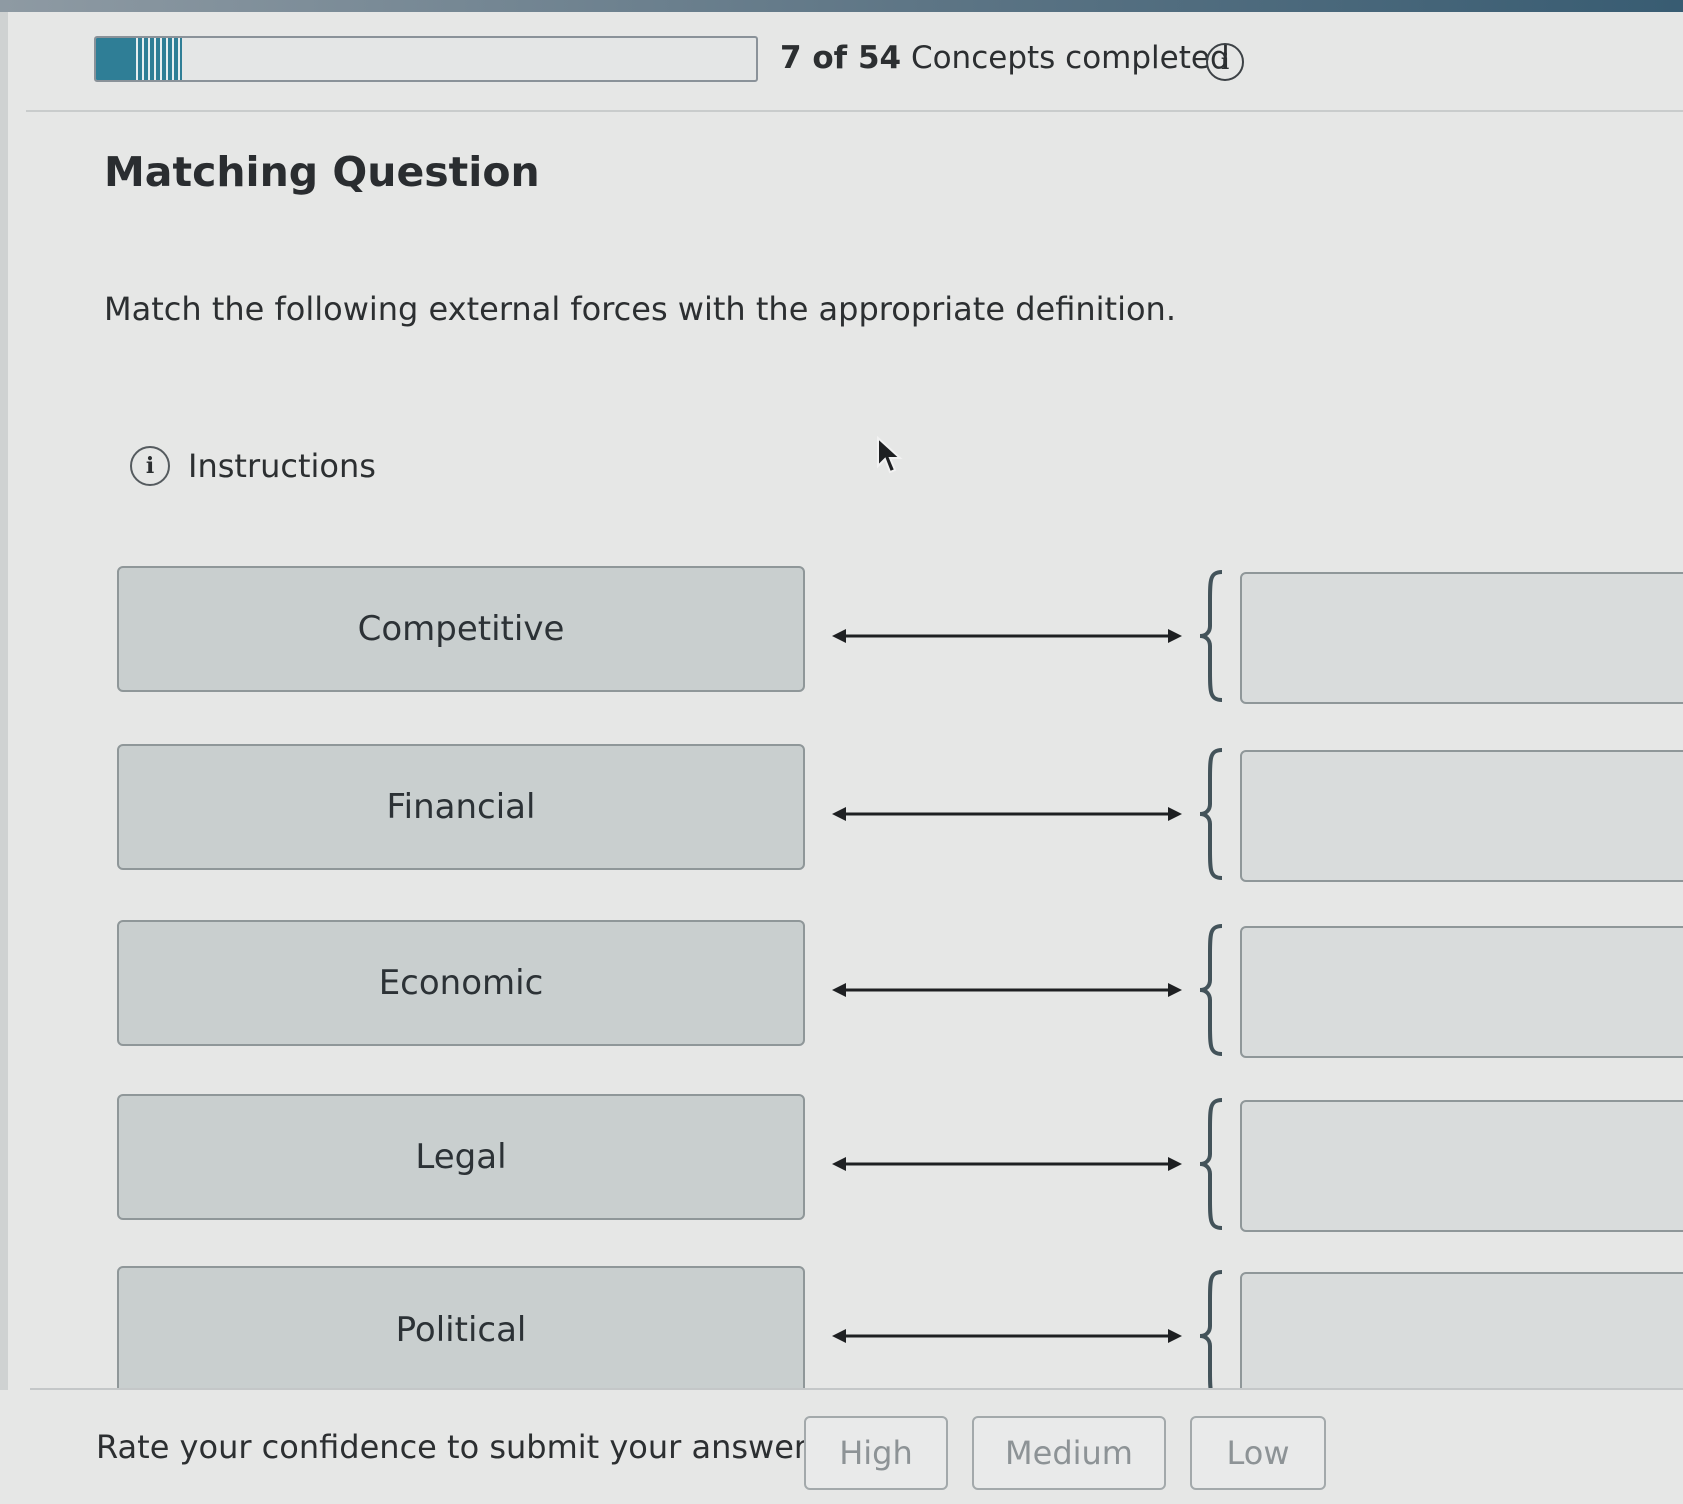 The width and height of the screenshot is (1683, 1504). I want to click on instructions-toggle: i Instructions, so click(253, 466).